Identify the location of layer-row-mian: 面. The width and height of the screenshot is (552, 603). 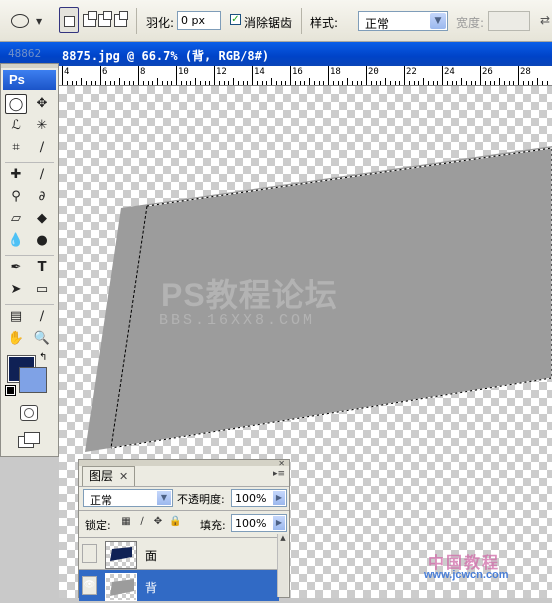
(179, 553).